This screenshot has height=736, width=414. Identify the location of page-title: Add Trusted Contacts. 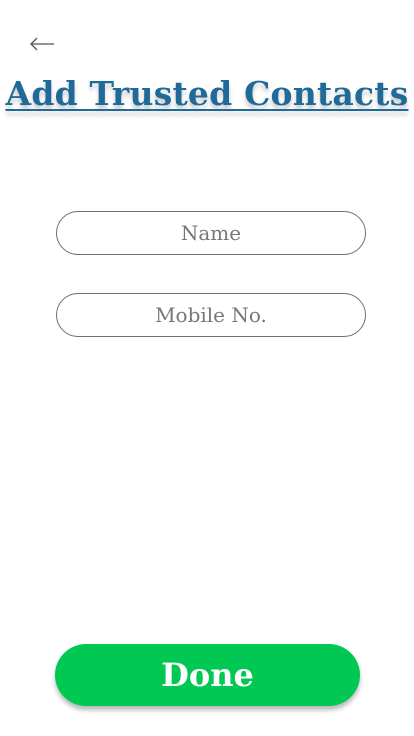
(207, 93).